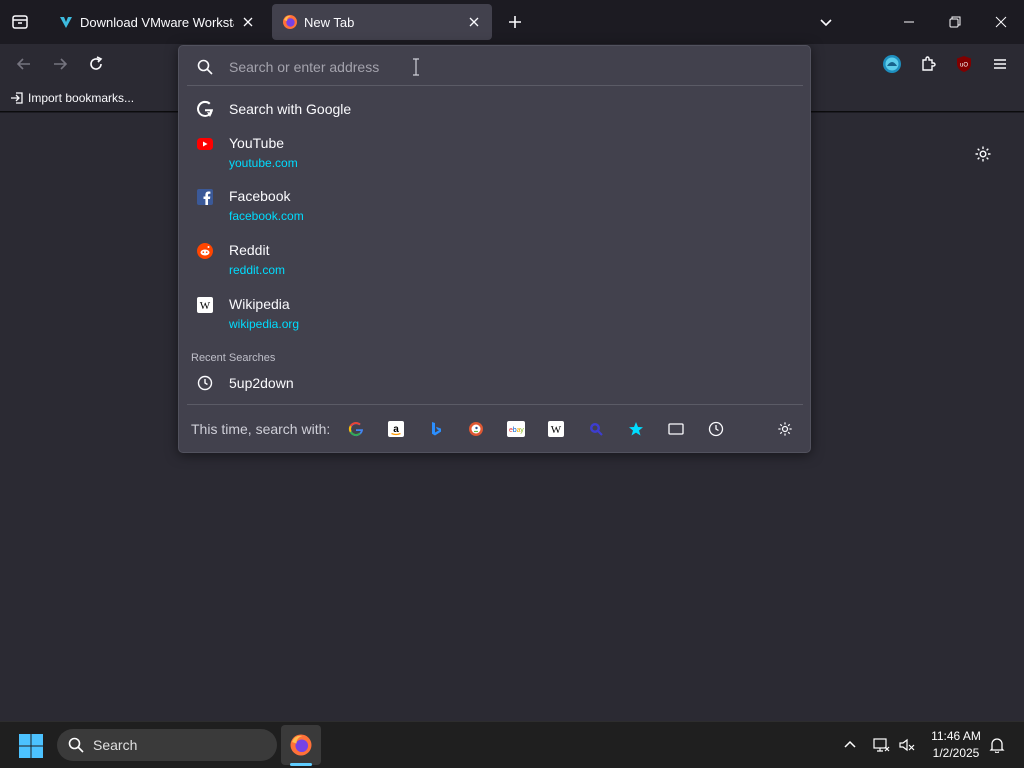 The image size is (1024, 768). Describe the element at coordinates (66, 22) in the screenshot. I see `vmware-download-icon` at that location.